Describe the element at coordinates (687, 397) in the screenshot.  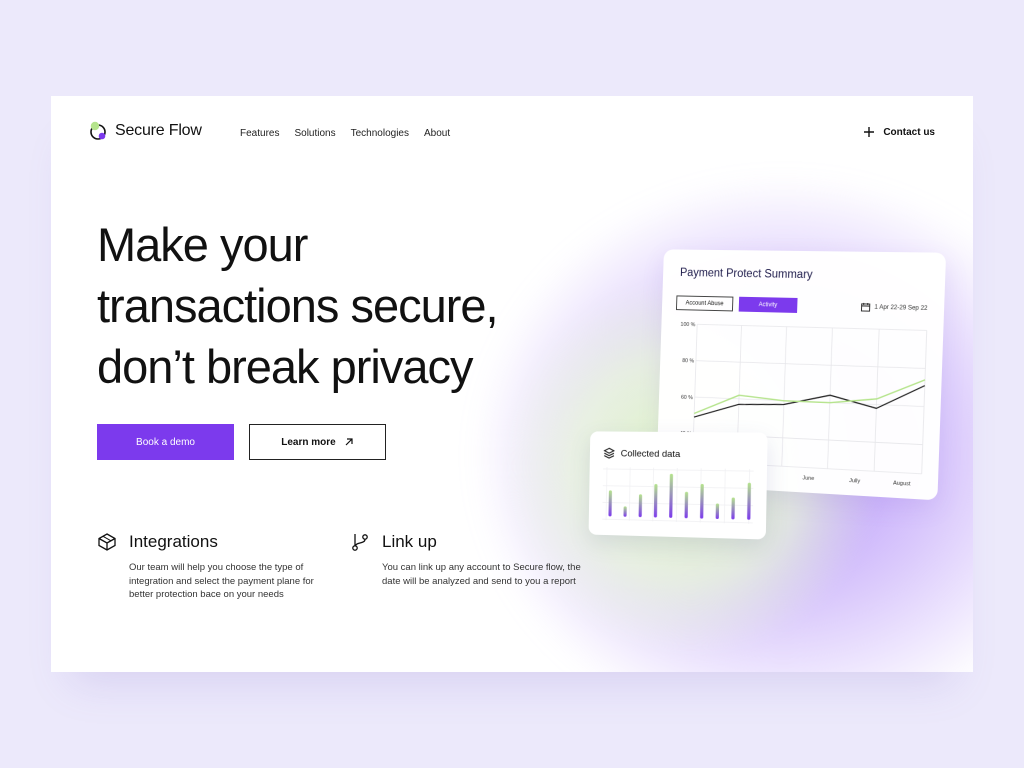
I see `y-tick-label: 60 %` at that location.